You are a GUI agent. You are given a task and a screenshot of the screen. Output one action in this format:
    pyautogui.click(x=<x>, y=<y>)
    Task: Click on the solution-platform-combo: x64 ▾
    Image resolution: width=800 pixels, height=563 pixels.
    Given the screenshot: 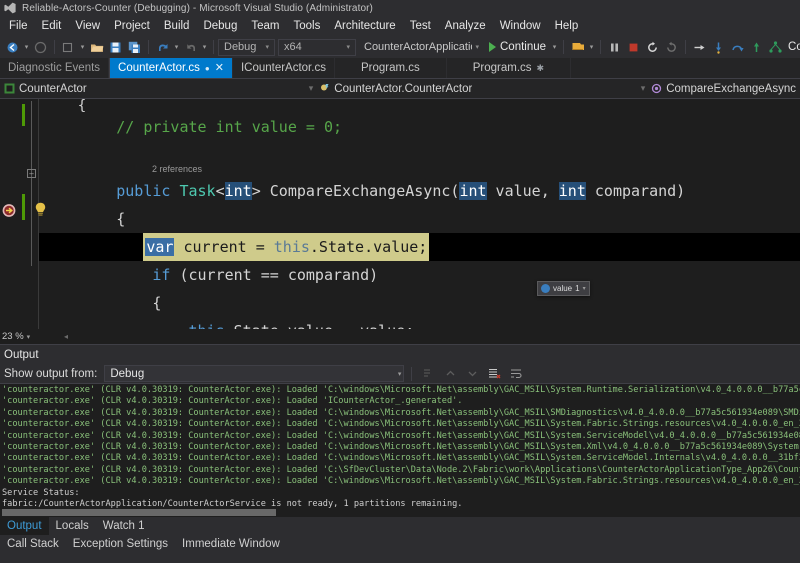 What is the action you would take?
    pyautogui.click(x=317, y=47)
    